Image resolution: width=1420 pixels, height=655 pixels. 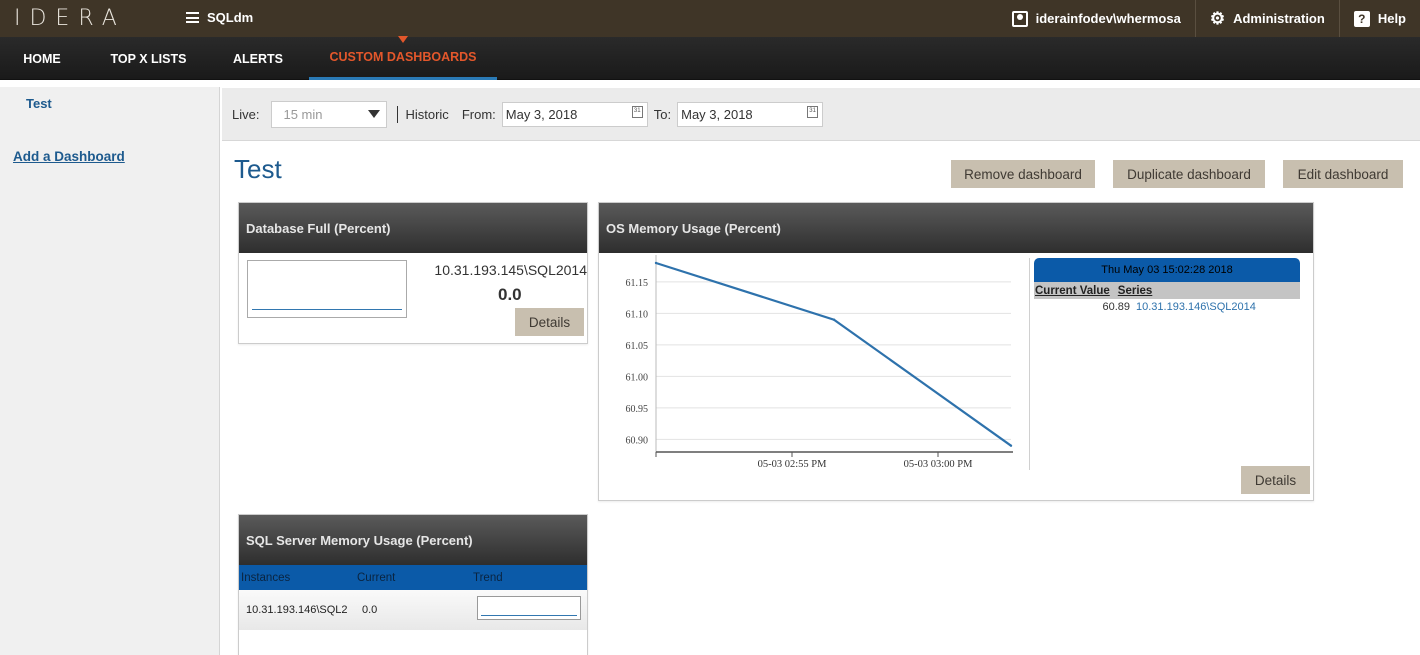 I want to click on app-menu-button: SQLdm, so click(x=219, y=17).